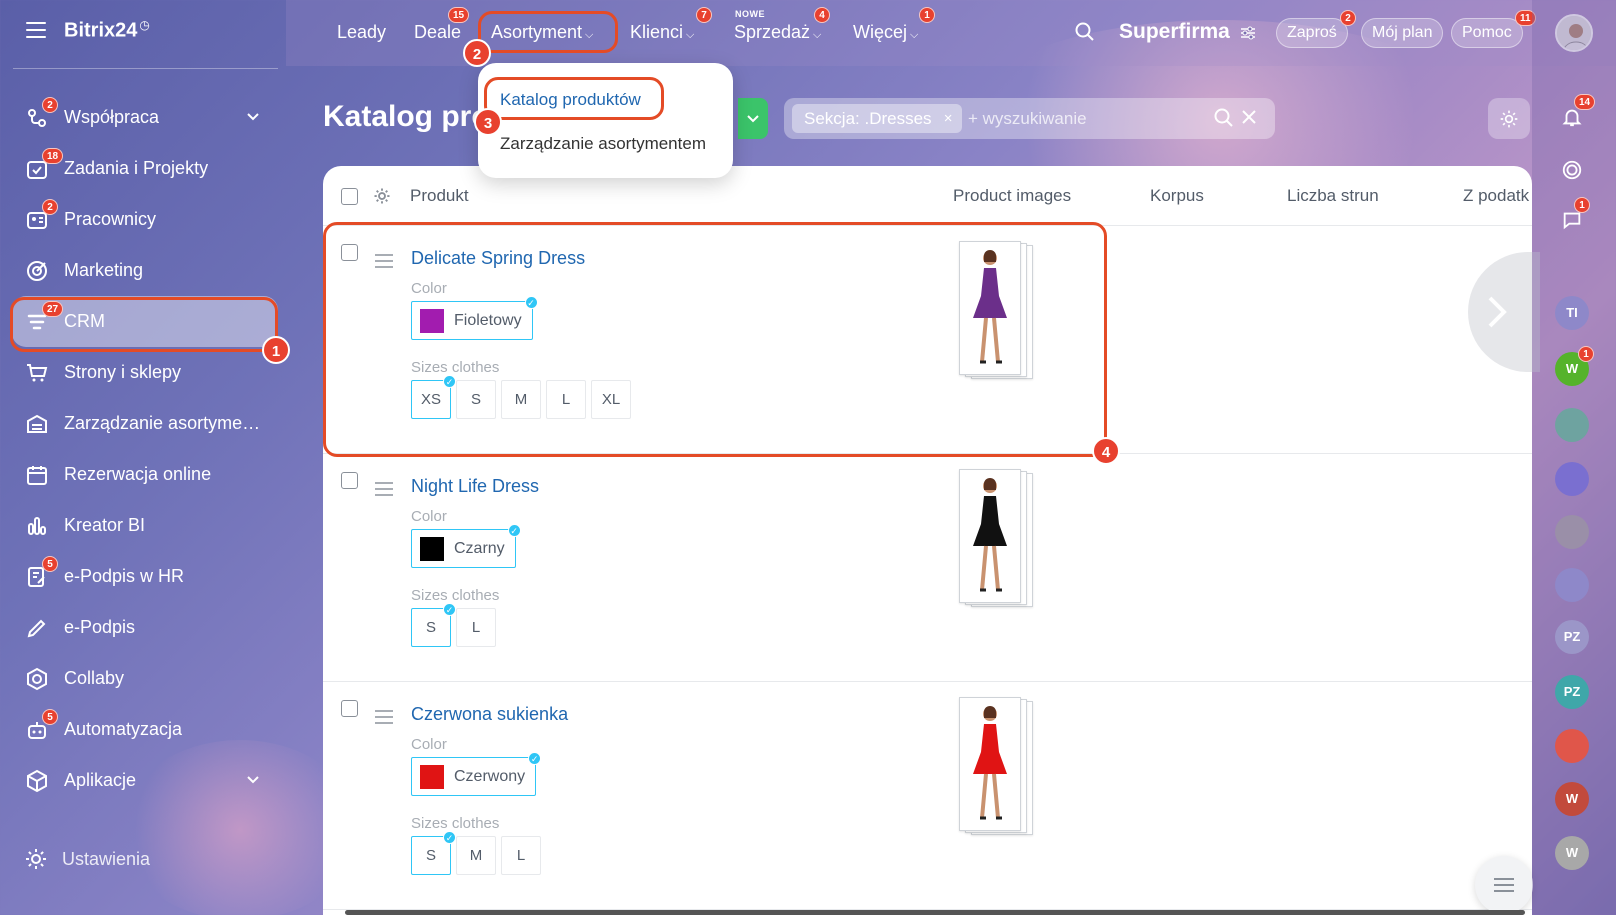  I want to click on size-chip: XS ✓, so click(433, 397).